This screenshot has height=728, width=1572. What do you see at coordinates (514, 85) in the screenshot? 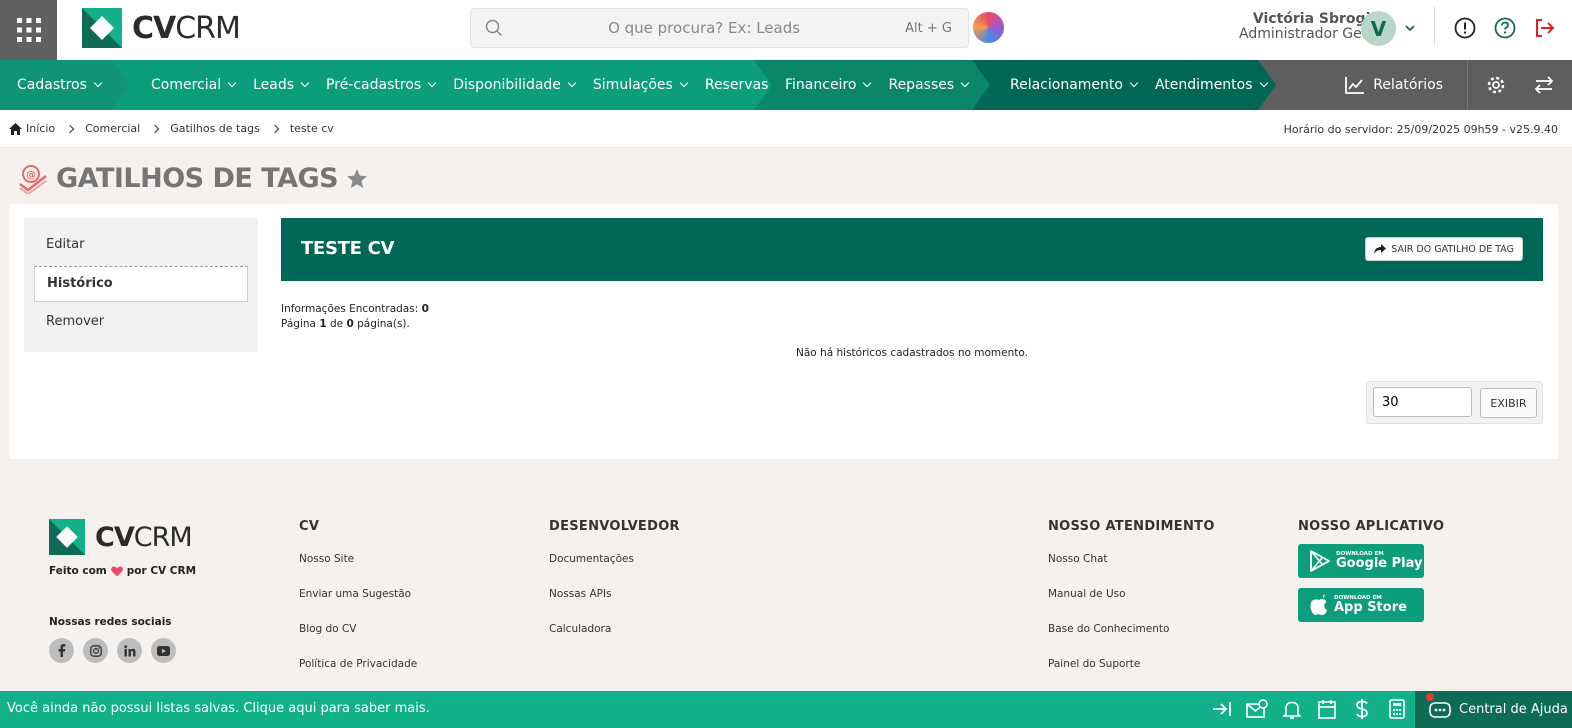
I see `nav-item-disponibilidade: Disponibilidade` at bounding box center [514, 85].